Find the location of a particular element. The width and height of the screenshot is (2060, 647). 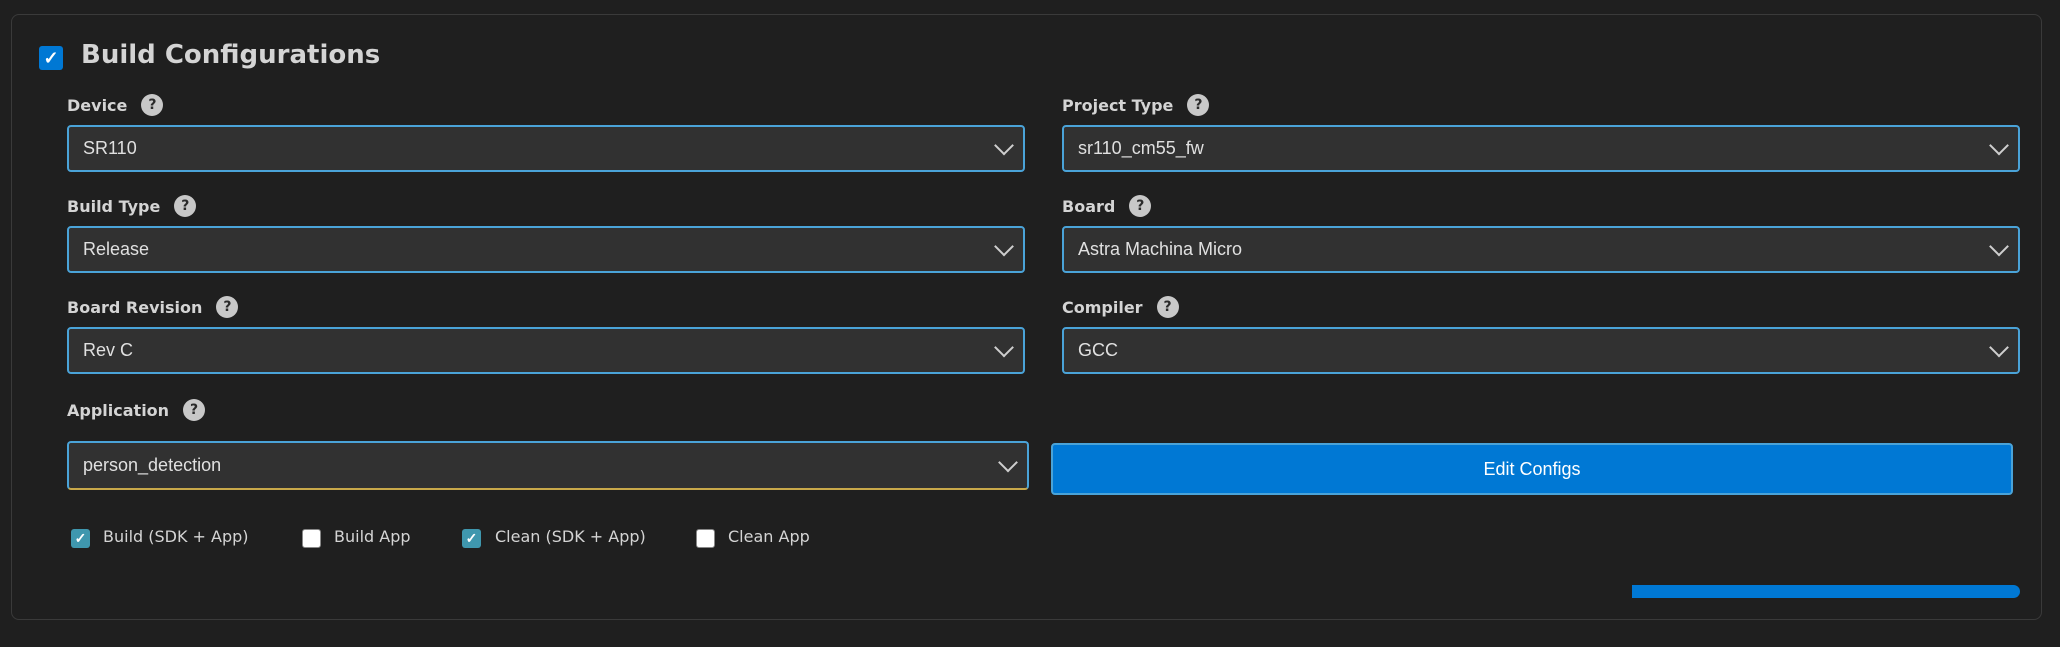

project-type-label: Project Type? is located at coordinates (1136, 105).